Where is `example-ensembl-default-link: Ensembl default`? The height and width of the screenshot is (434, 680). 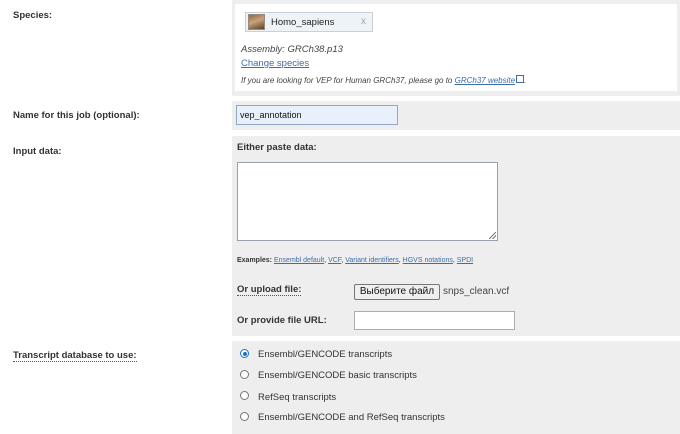
example-ensembl-default-link: Ensembl default is located at coordinates (299, 260).